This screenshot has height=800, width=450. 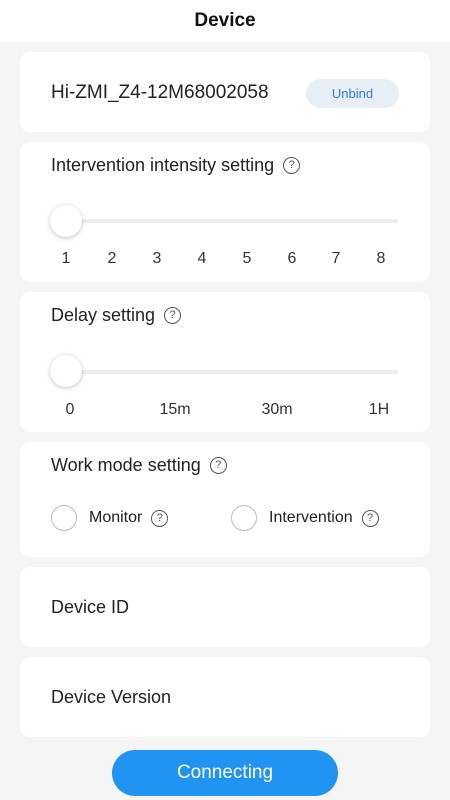 I want to click on device-version-card: Device Version, so click(x=225, y=697).